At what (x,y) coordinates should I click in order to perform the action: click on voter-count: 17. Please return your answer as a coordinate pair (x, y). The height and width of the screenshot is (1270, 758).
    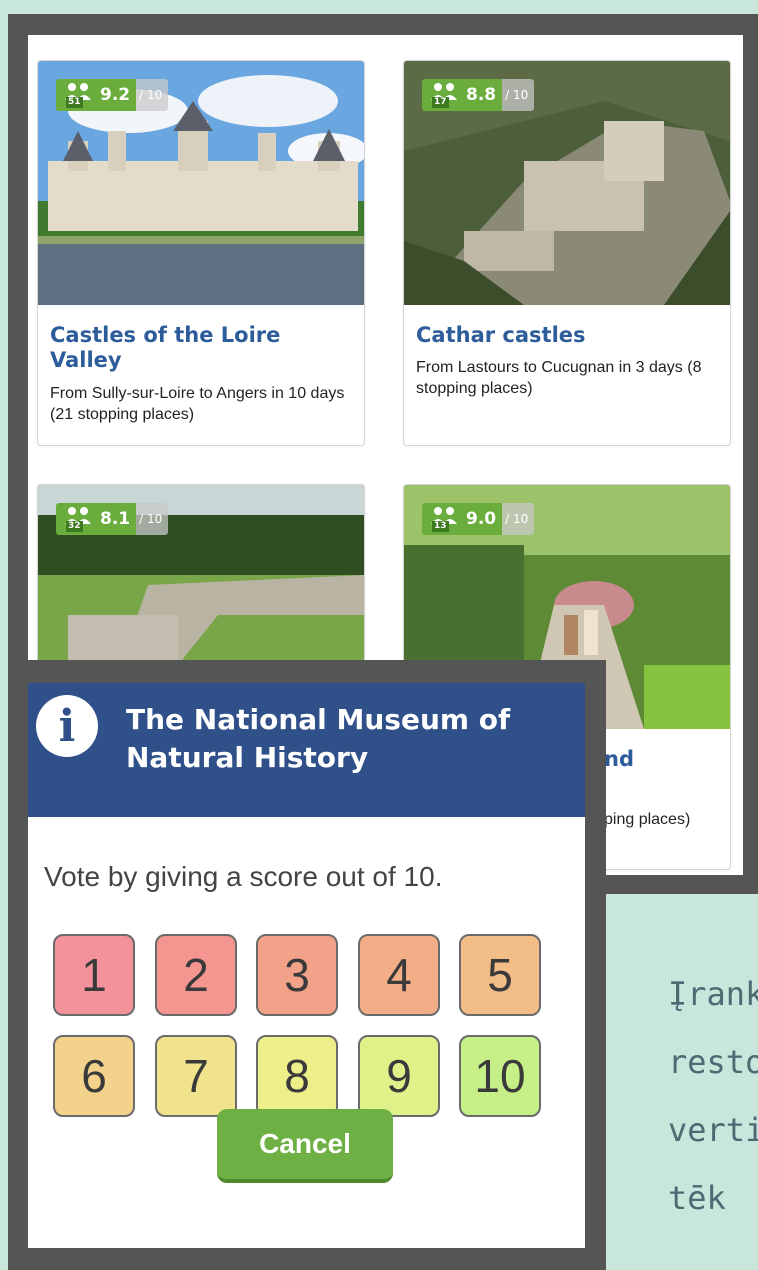
    Looking at the image, I should click on (440, 102).